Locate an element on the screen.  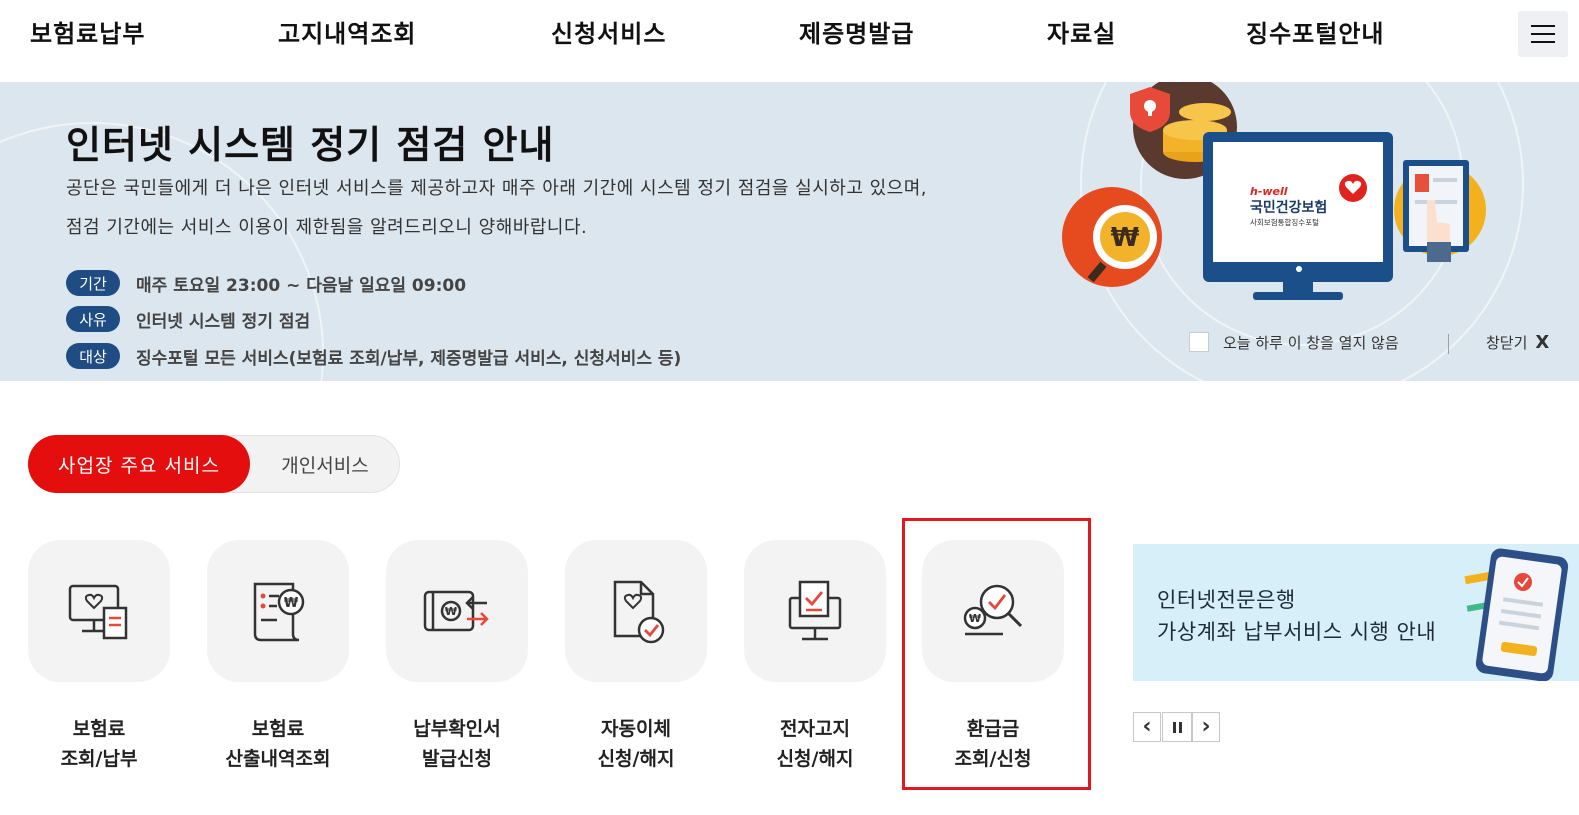
reason-value: 인터넷 시스템 정기 점검 is located at coordinates (223, 321).